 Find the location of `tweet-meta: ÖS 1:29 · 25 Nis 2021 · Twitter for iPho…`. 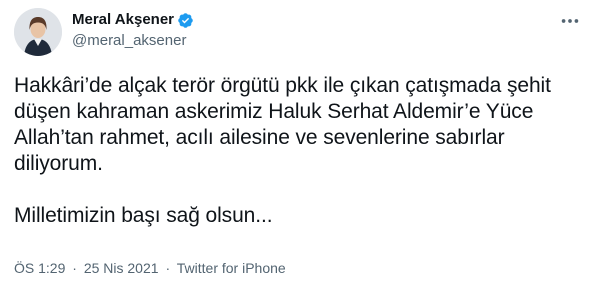

tweet-meta: ÖS 1:29 · 25 Nis 2021 · Twitter for iPho… is located at coordinates (150, 268).